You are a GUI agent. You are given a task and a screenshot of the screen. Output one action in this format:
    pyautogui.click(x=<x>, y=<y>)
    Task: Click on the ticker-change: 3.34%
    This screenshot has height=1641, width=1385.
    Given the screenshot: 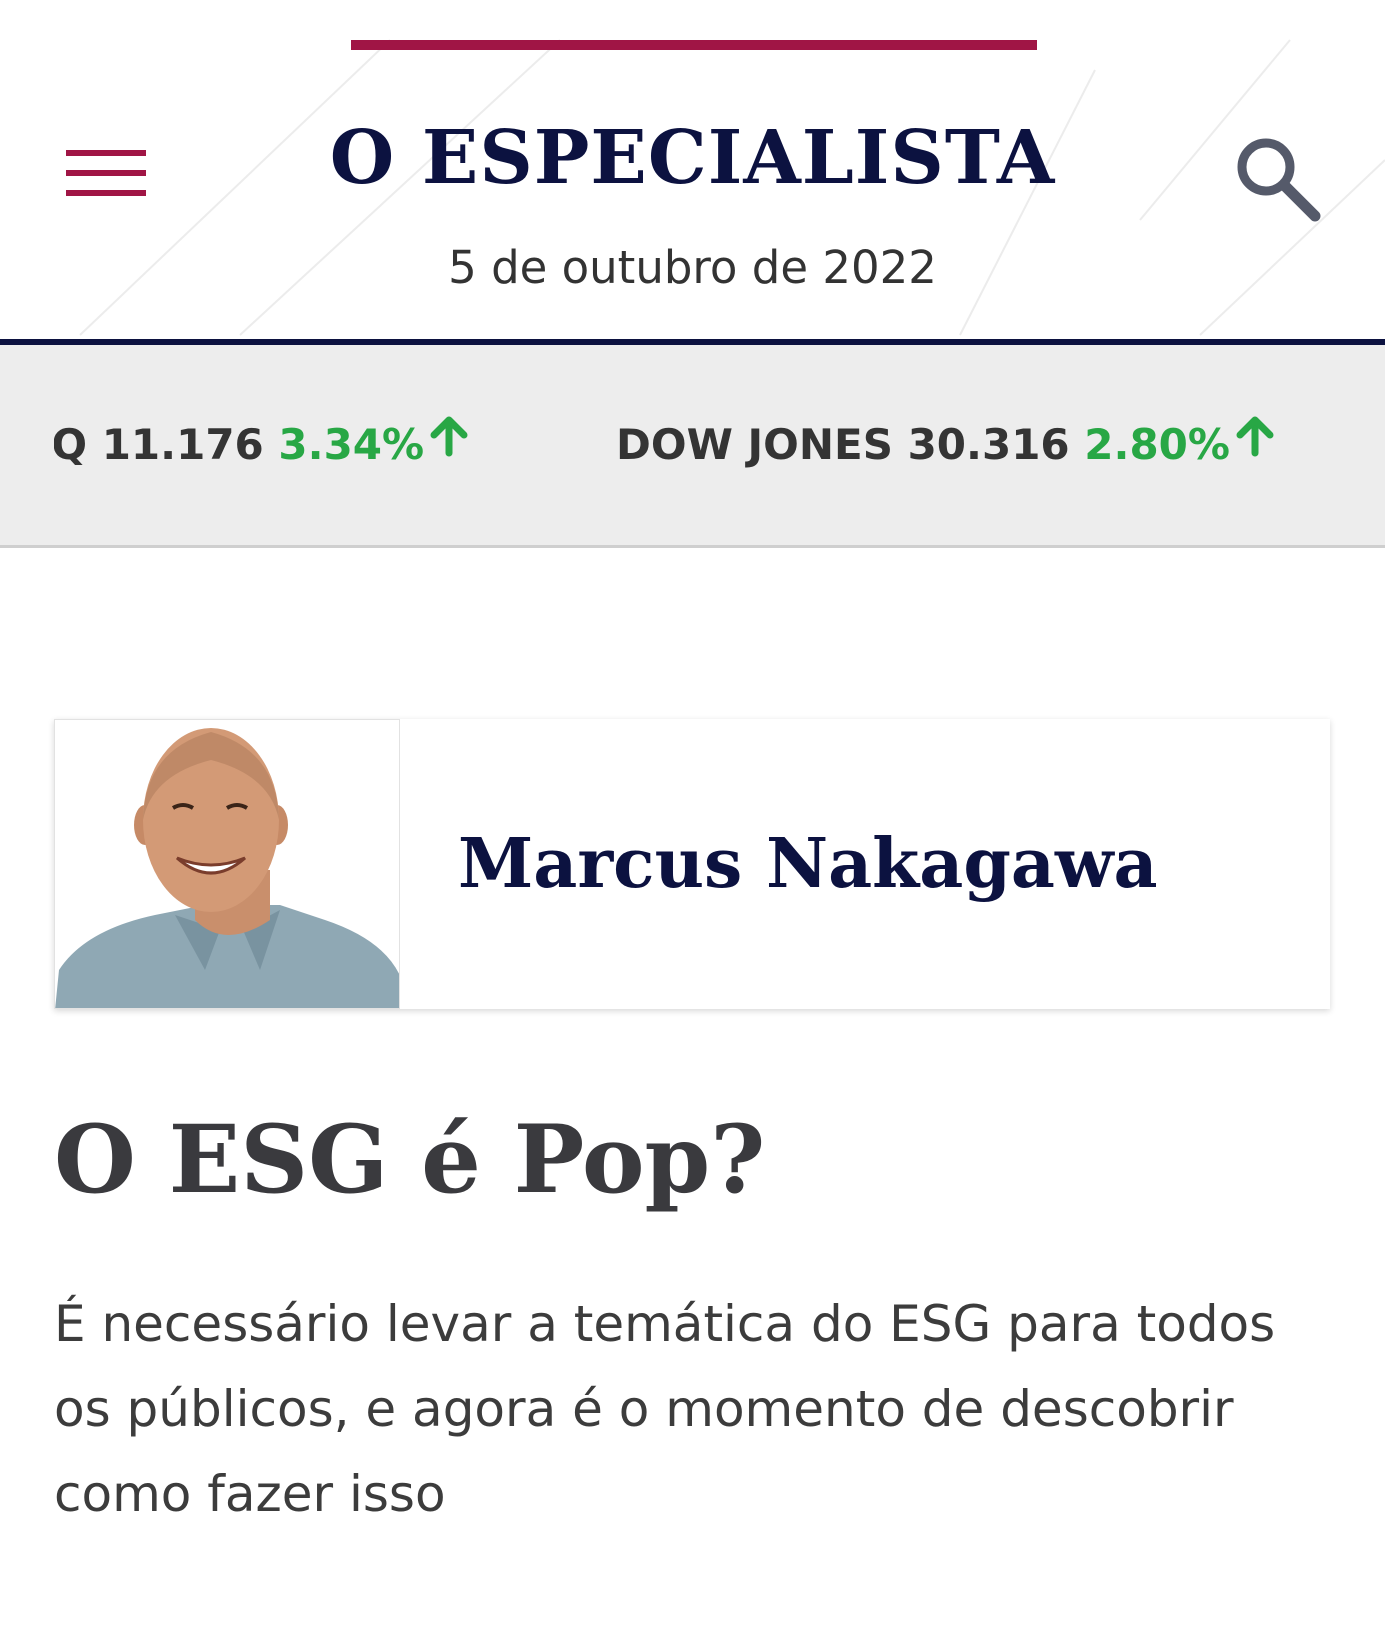 What is the action you would take?
    pyautogui.click(x=351, y=444)
    